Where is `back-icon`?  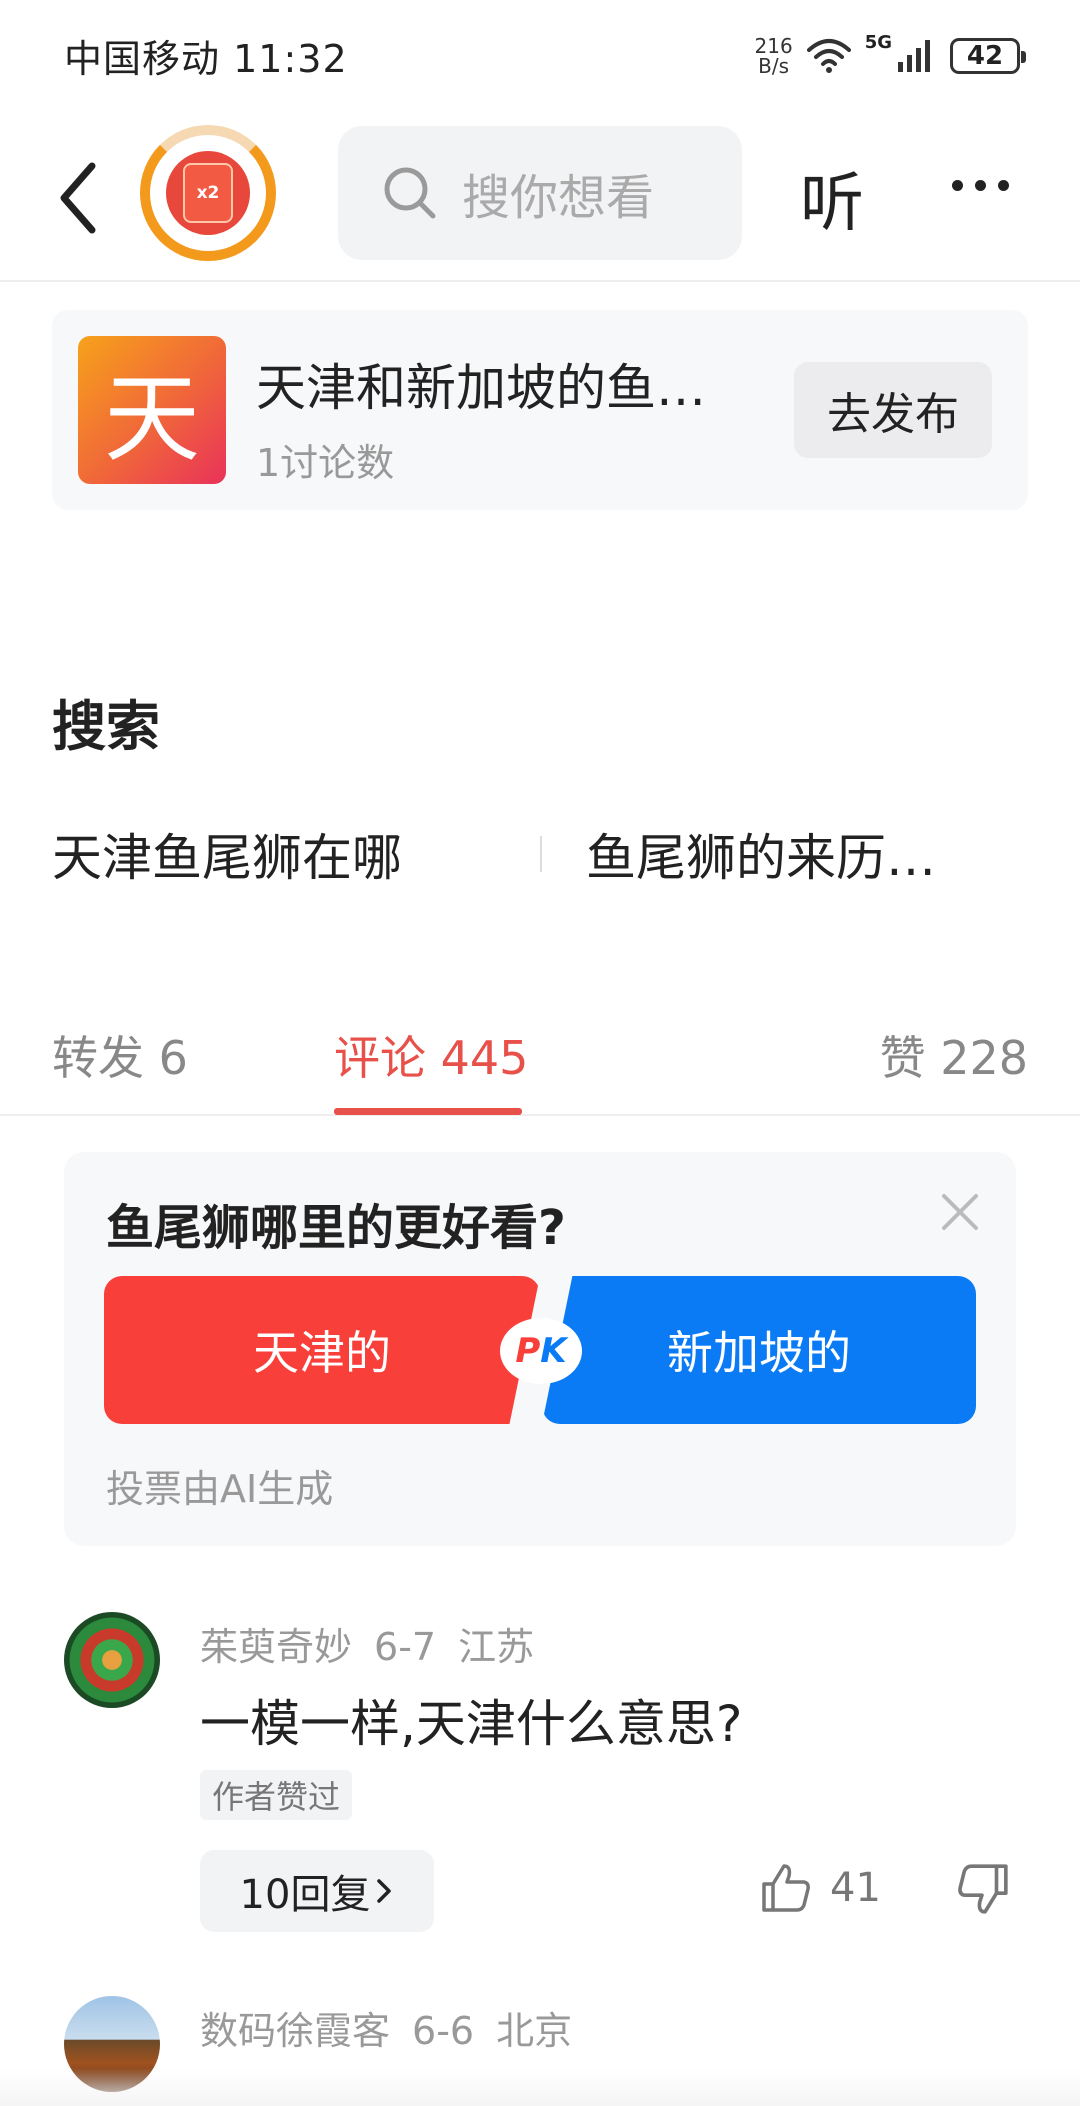 back-icon is located at coordinates (80, 198).